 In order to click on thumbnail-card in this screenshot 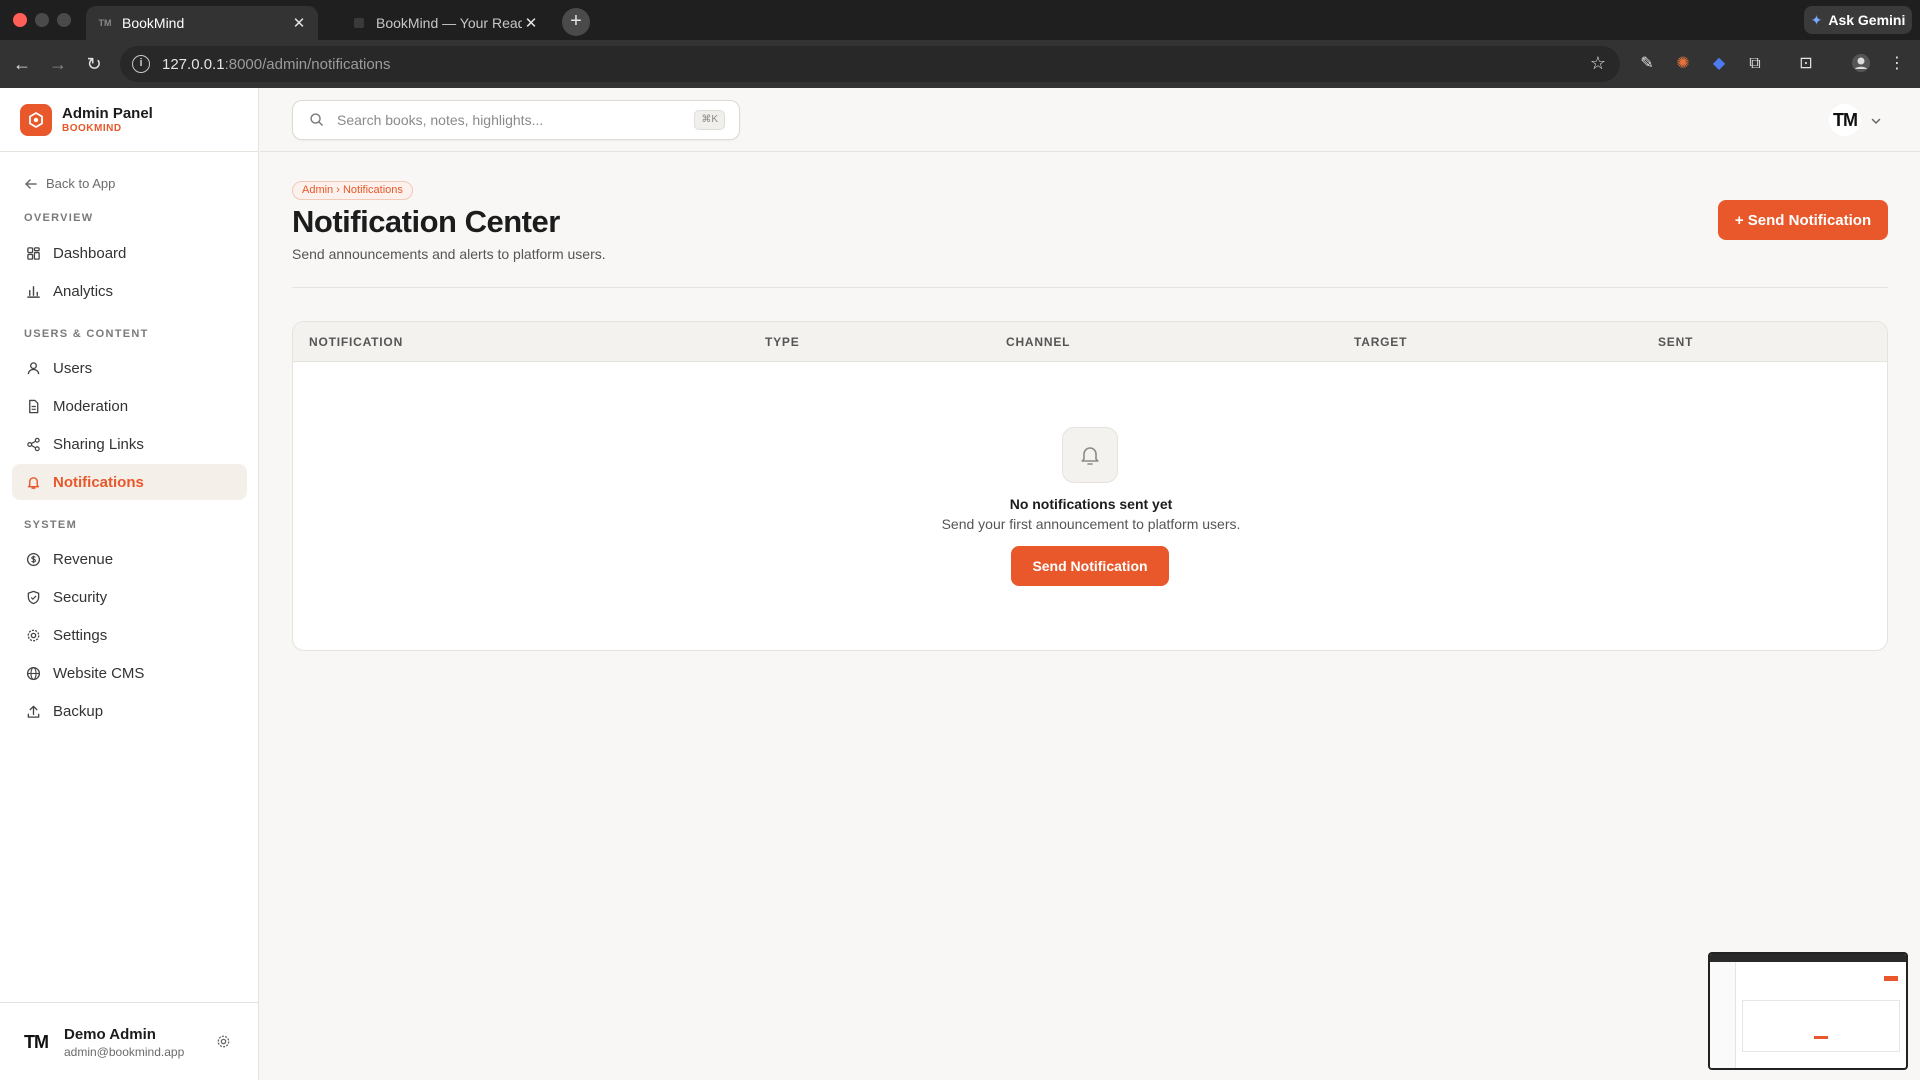, I will do `click(1821, 1026)`.